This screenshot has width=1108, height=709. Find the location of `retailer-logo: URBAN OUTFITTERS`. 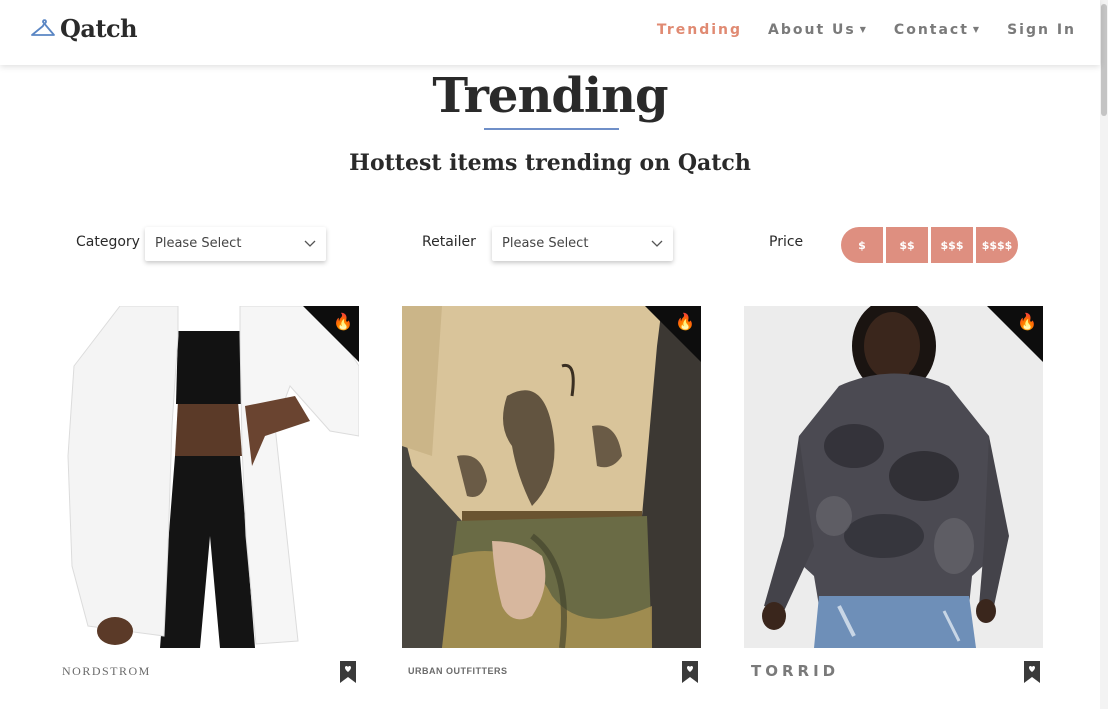

retailer-logo: URBAN OUTFITTERS is located at coordinates (458, 671).